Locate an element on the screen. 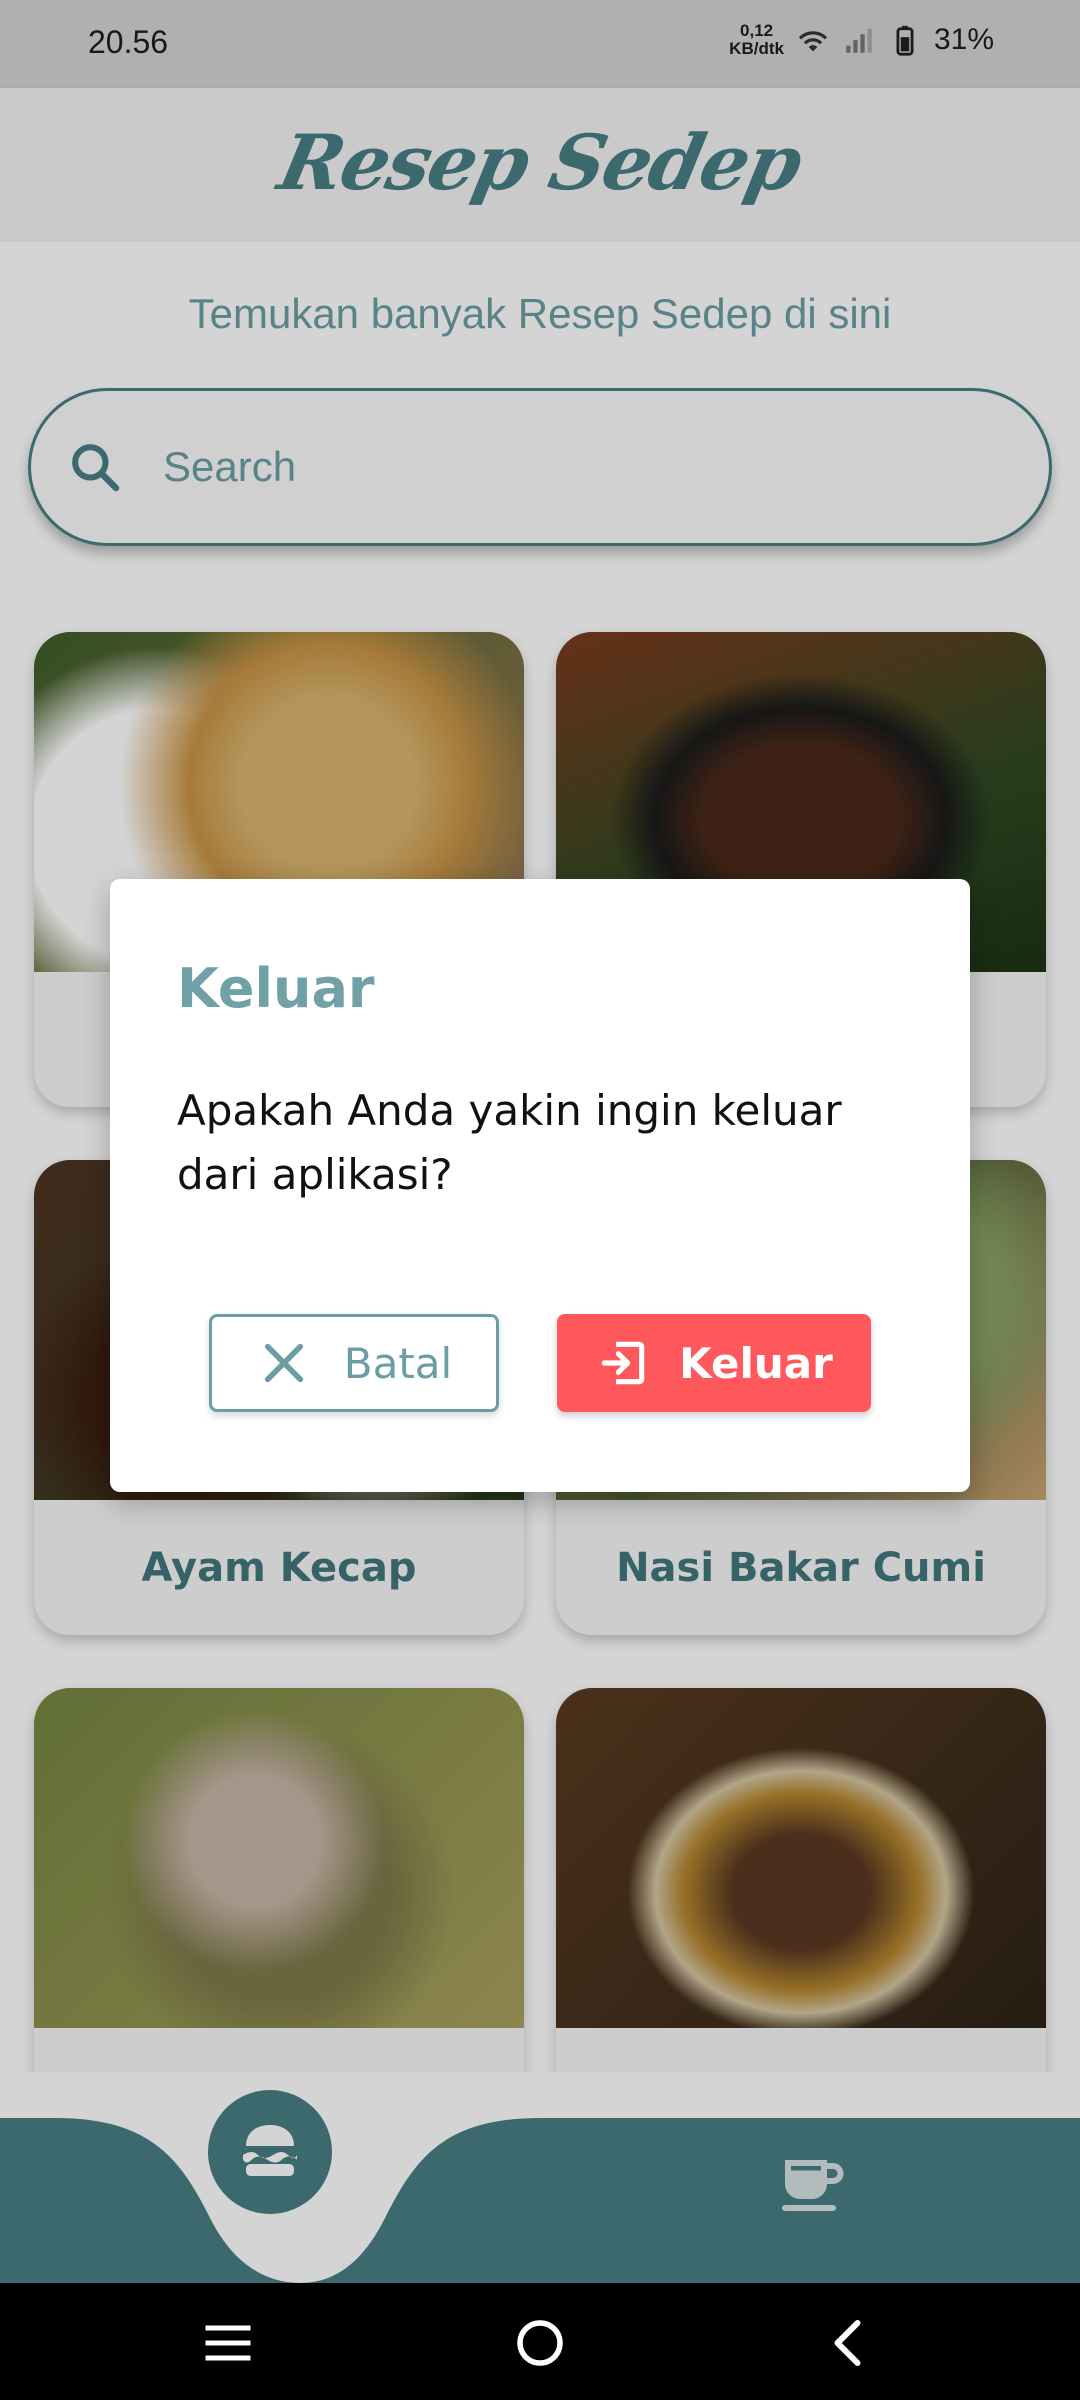 The image size is (1080, 2400). recent-apps-icon is located at coordinates (228, 2343).